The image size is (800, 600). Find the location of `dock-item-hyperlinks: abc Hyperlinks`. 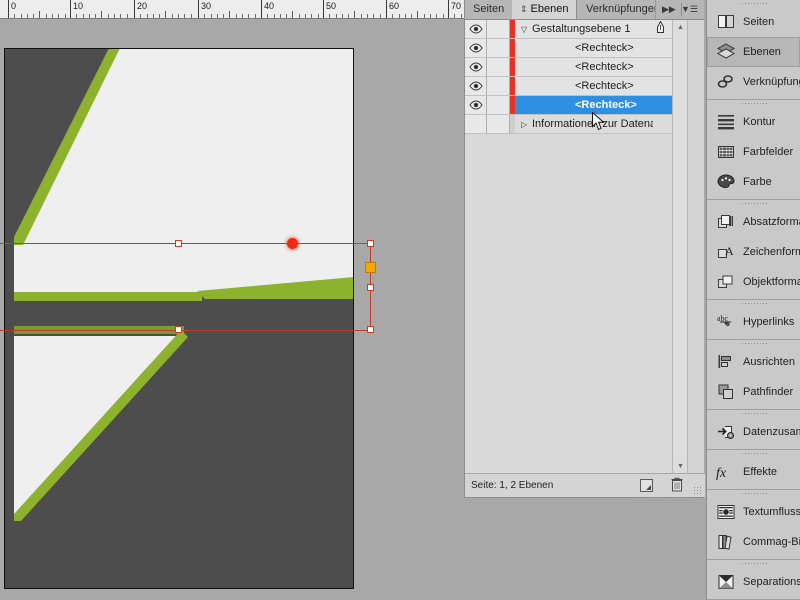

dock-item-hyperlinks: abc Hyperlinks is located at coordinates (753, 322).